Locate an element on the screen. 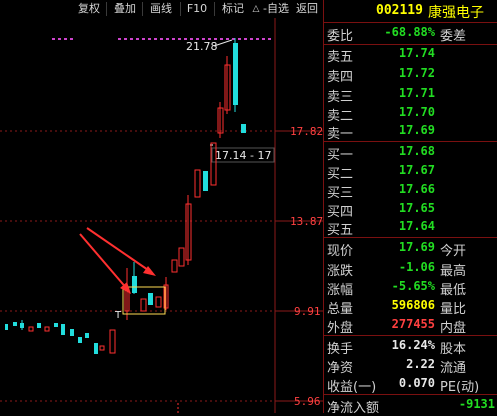 The width and height of the screenshot is (497, 416). buy-label: 买一 is located at coordinates (340, 155).